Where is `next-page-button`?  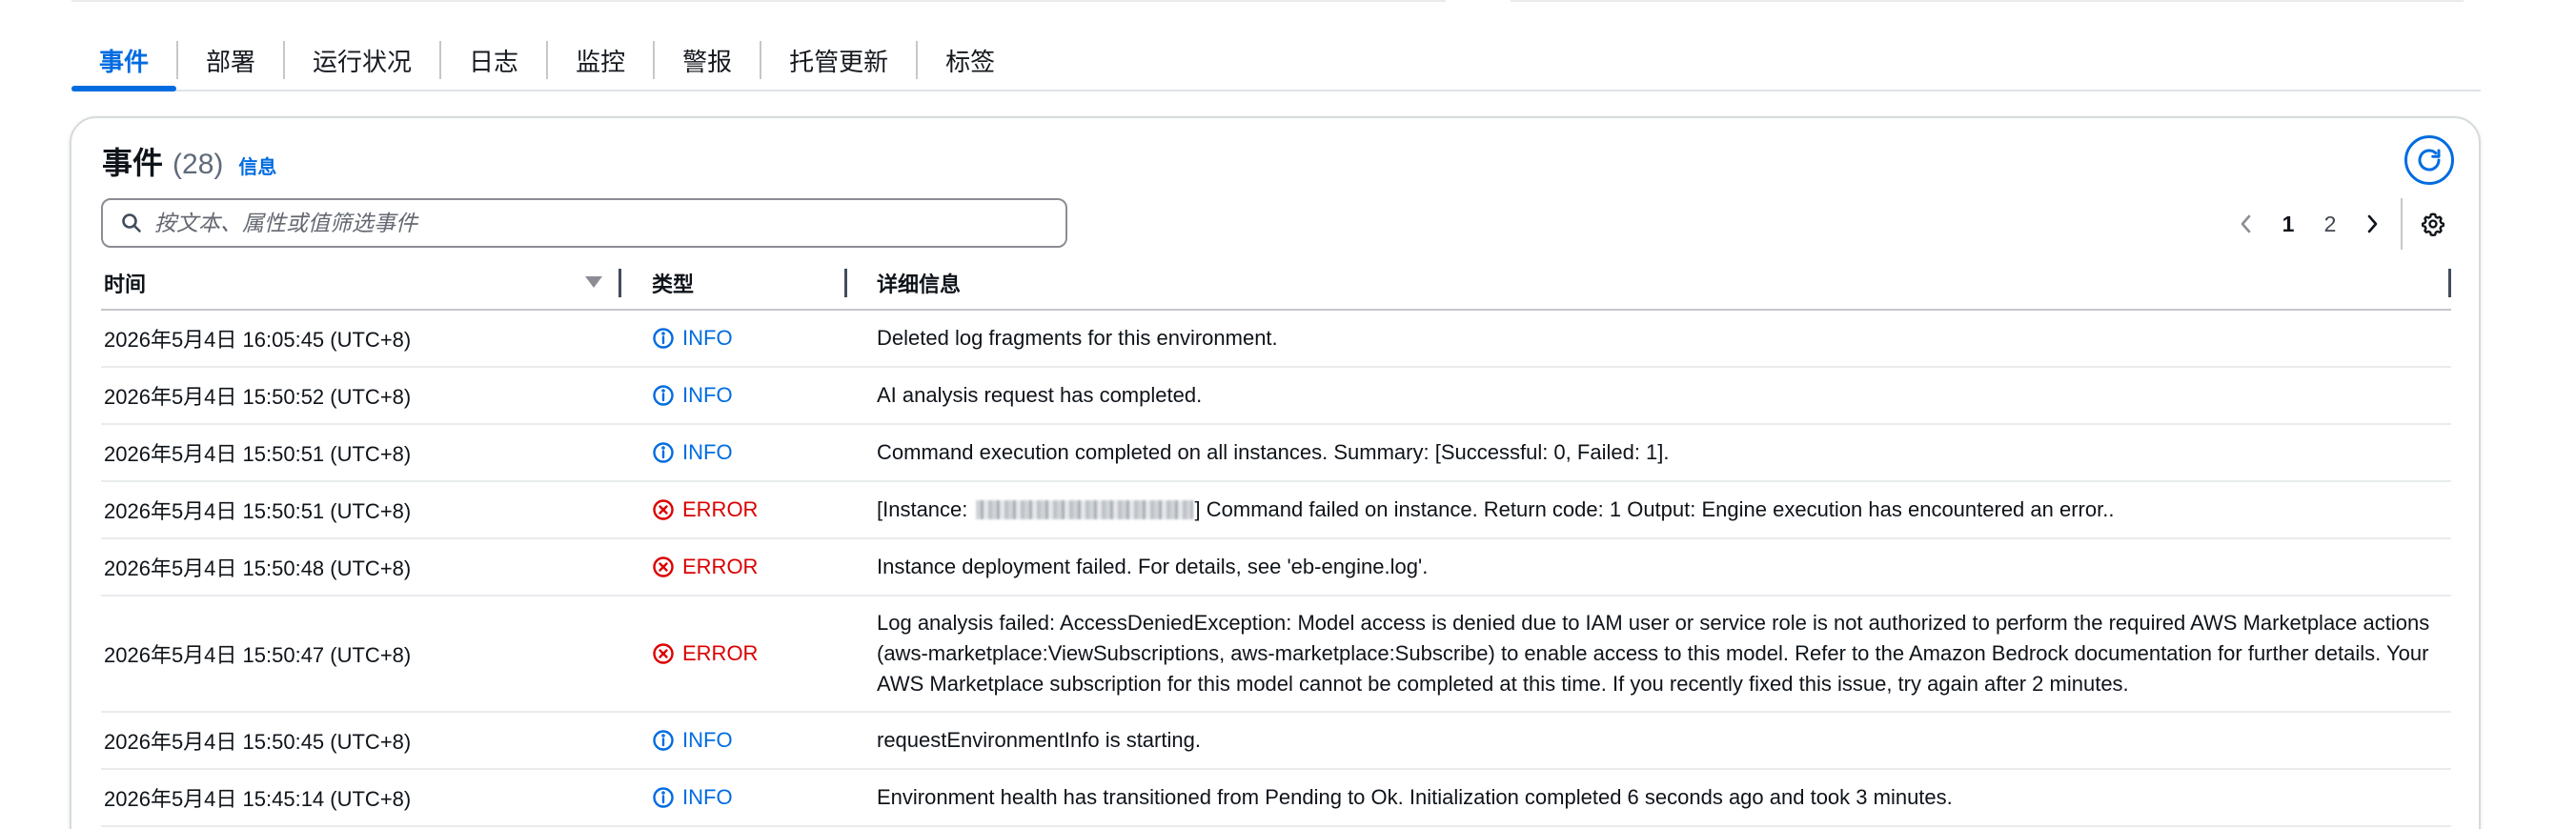 next-page-button is located at coordinates (2372, 224).